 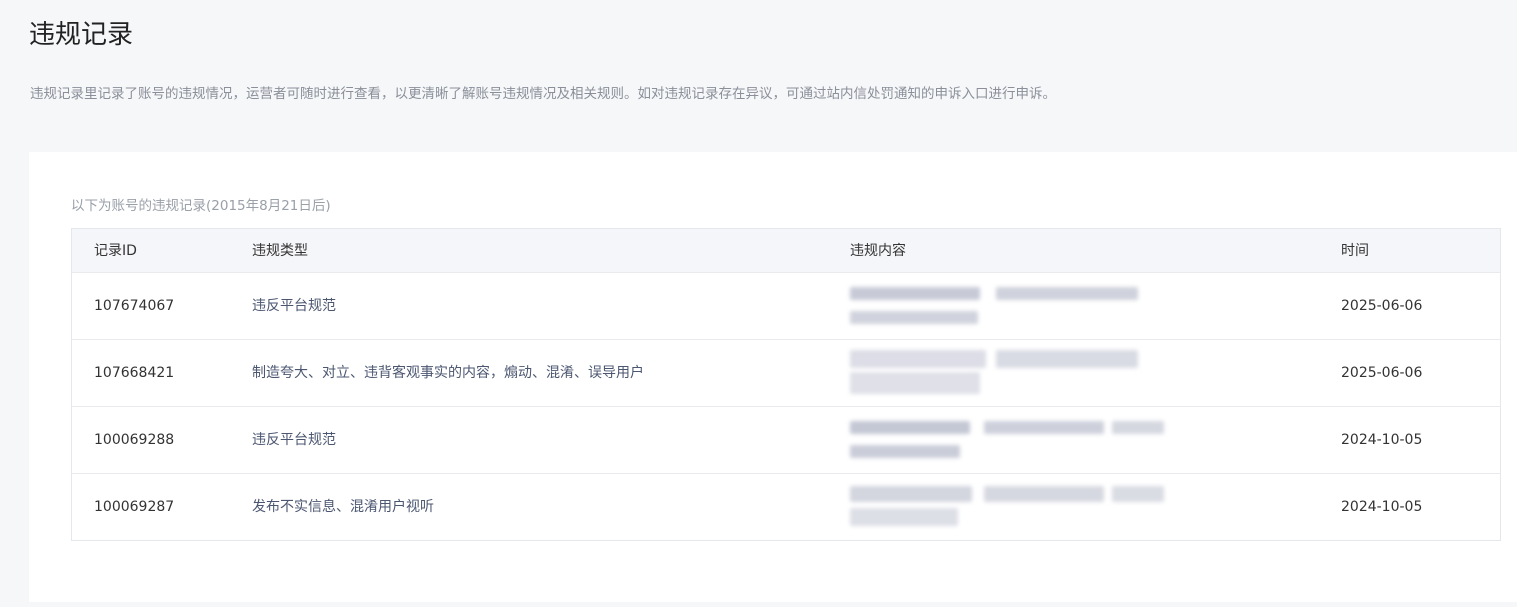 I want to click on record-id: 107668421, so click(x=134, y=373).